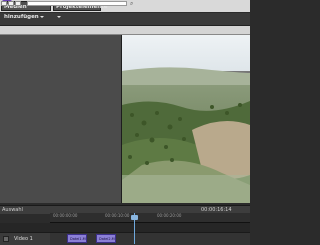 This screenshot has height=245, width=320. Describe the element at coordinates (106, 238) in the screenshot. I see `timeline-clip: Datei2.MP4` at that location.